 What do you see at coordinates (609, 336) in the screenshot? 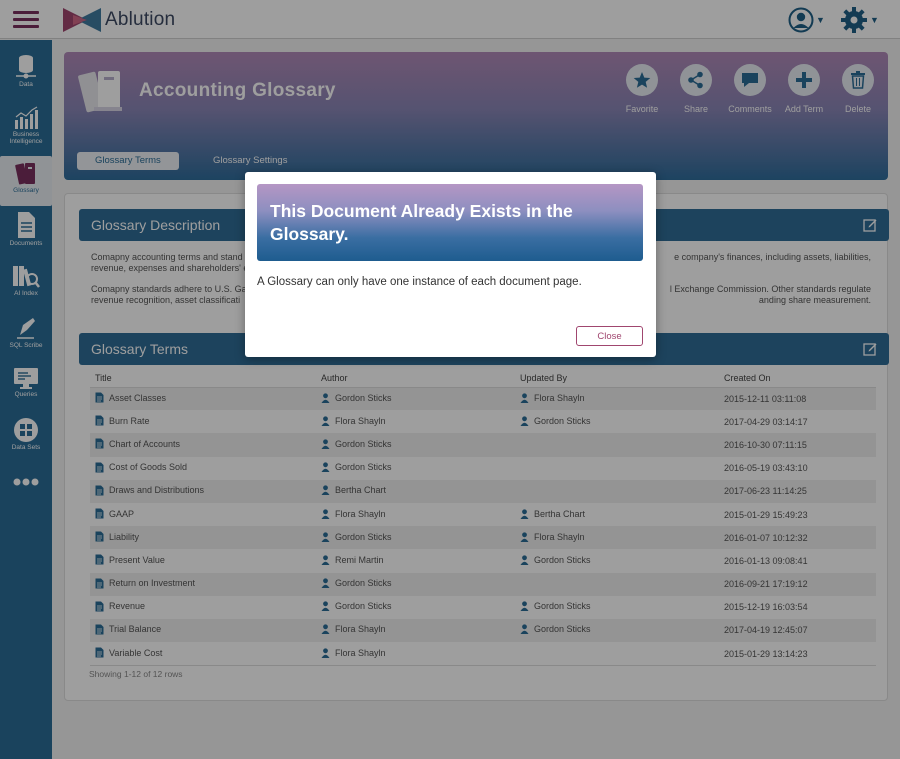
I see `close-button: Close` at bounding box center [609, 336].